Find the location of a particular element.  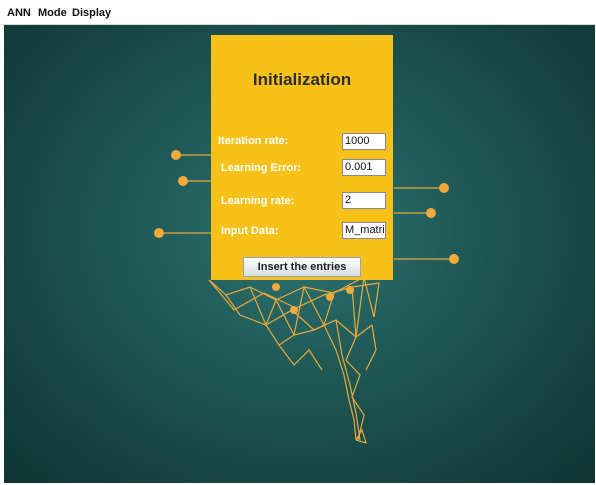

menu-ann: ANN is located at coordinates (19, 13).